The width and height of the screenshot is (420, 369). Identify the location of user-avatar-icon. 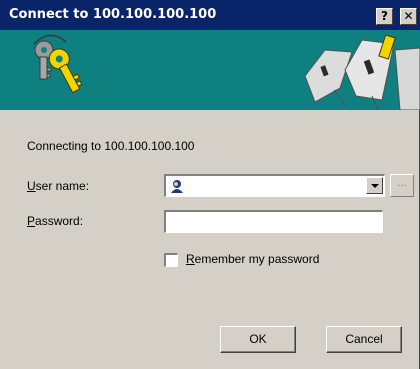
(177, 187).